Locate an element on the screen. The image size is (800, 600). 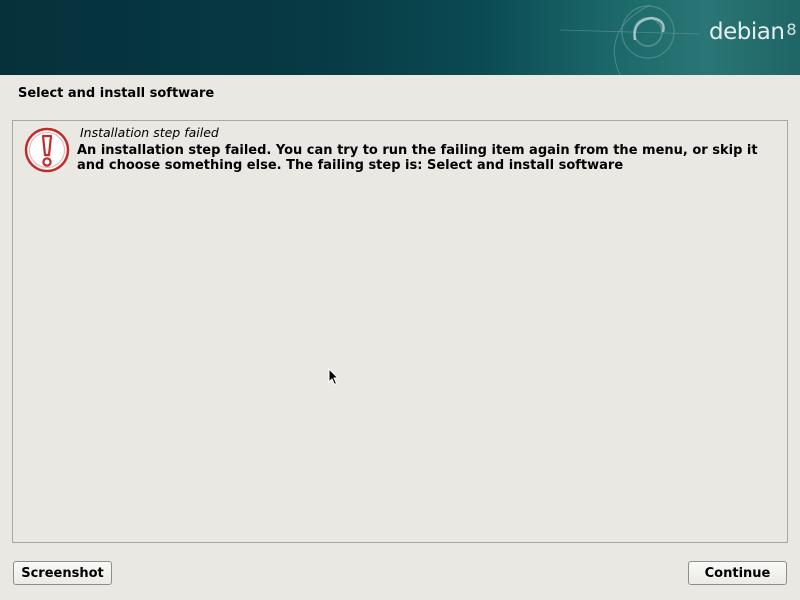
debian-brand: debian 8 is located at coordinates (753, 32).